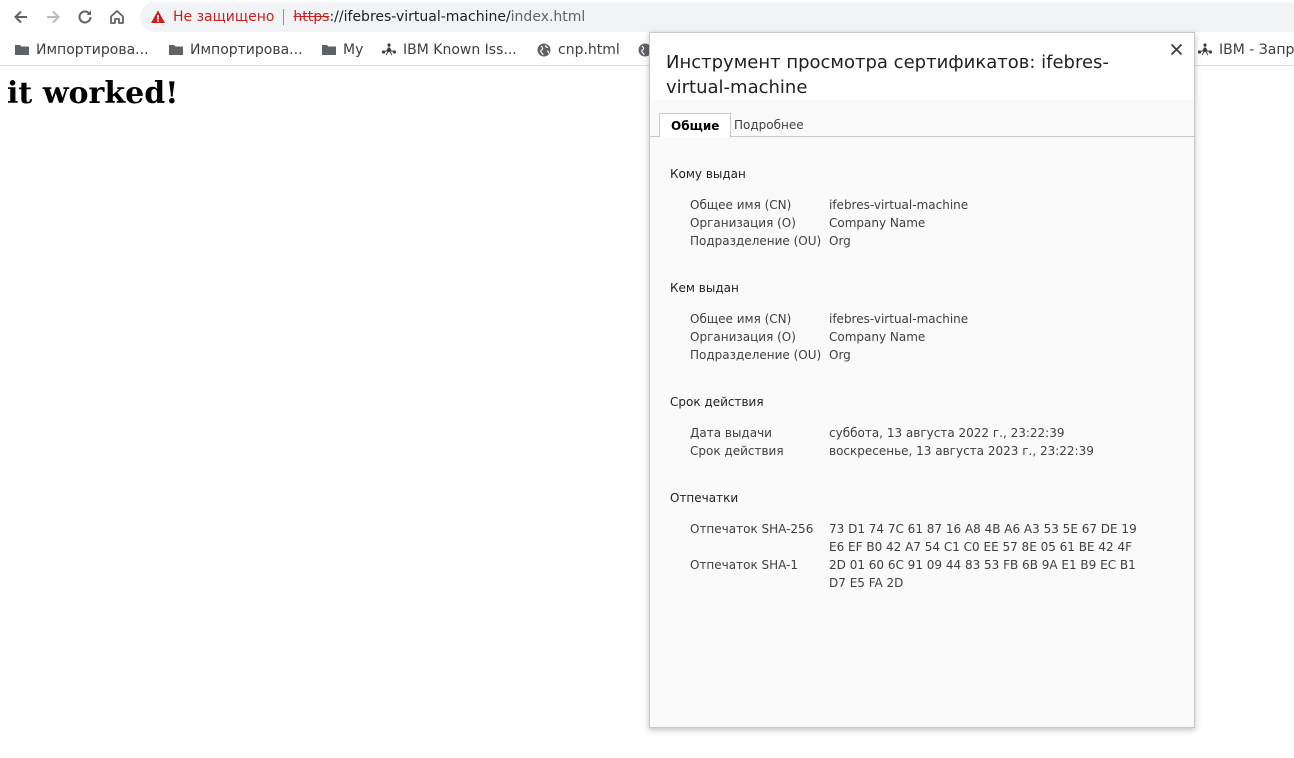 The image size is (1294, 758). I want to click on back-button, so click(21, 17).